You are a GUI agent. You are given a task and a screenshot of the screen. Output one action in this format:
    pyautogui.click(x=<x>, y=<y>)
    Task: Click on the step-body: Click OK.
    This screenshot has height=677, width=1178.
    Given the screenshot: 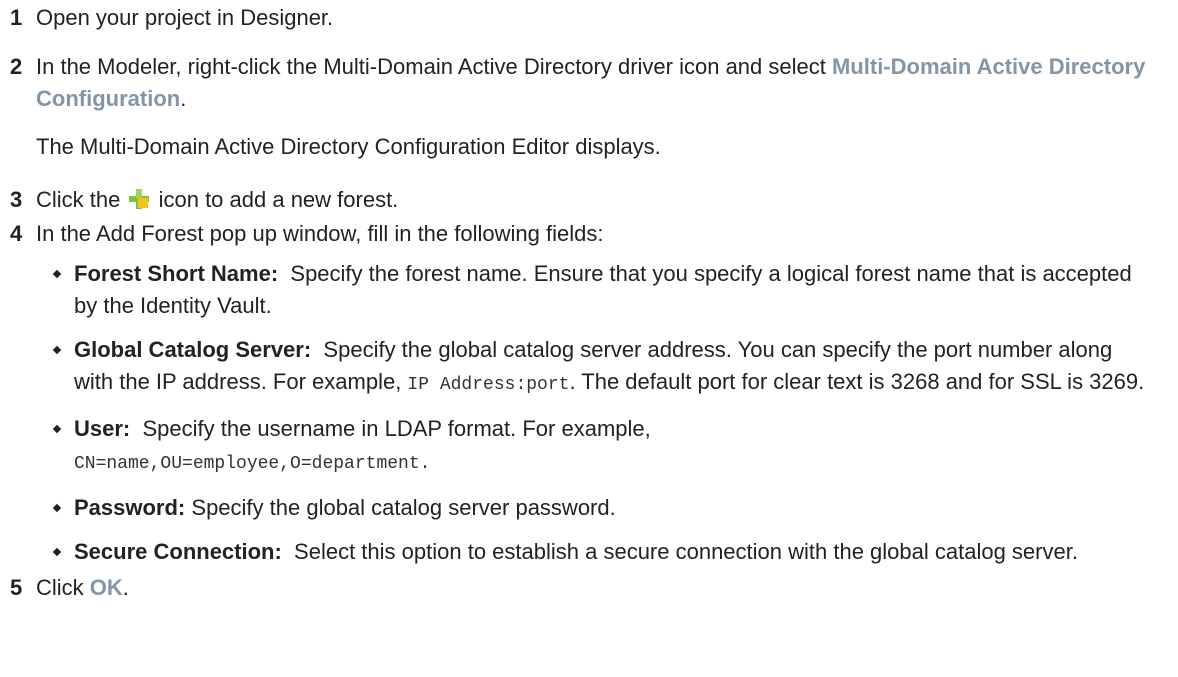 What is the action you would take?
    pyautogui.click(x=596, y=588)
    